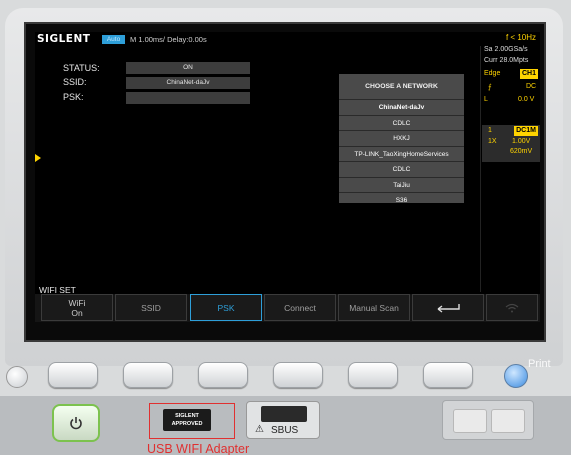 This screenshot has width=571, height=455. I want to click on softkey-psk: PSK, so click(226, 307).